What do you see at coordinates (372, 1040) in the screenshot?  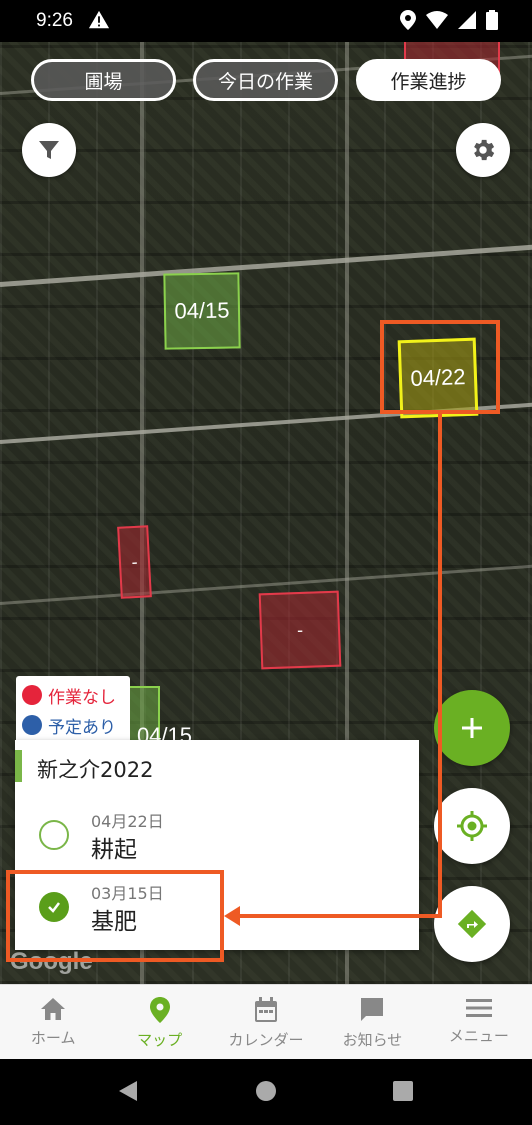 I see `nav-label: お知らせ` at bounding box center [372, 1040].